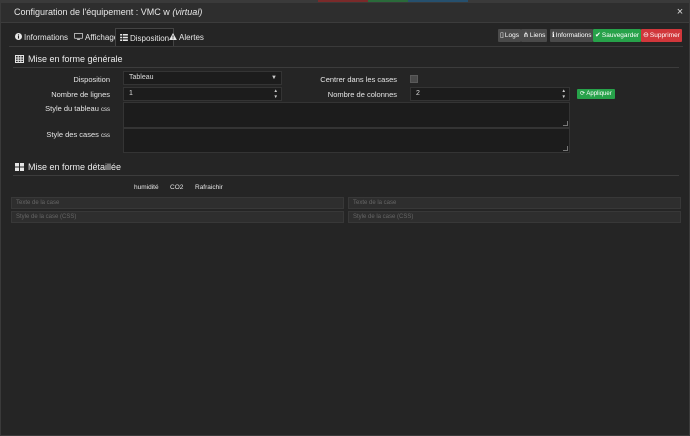 This screenshot has height=436, width=690. What do you see at coordinates (41, 37) in the screenshot?
I see `tab-informations: Informations` at bounding box center [41, 37].